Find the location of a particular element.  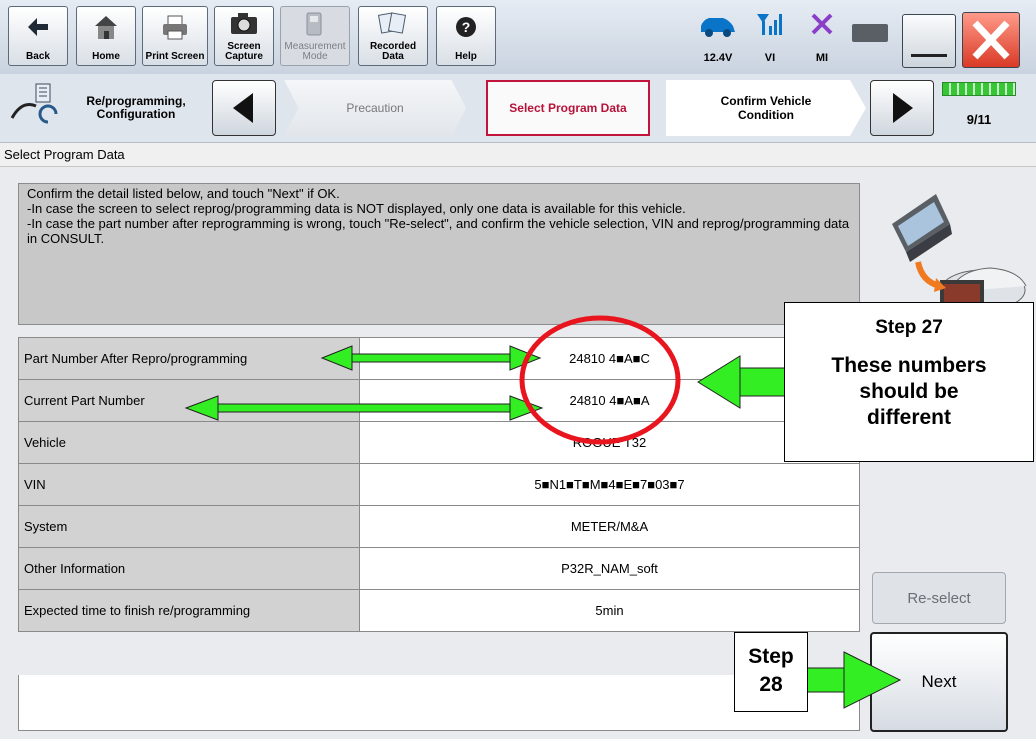

next-button: Next is located at coordinates (939, 682).